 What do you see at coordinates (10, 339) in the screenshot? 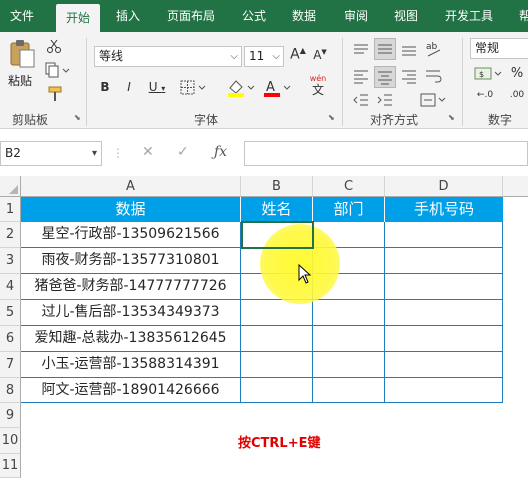
I see `row-header: 6` at bounding box center [10, 339].